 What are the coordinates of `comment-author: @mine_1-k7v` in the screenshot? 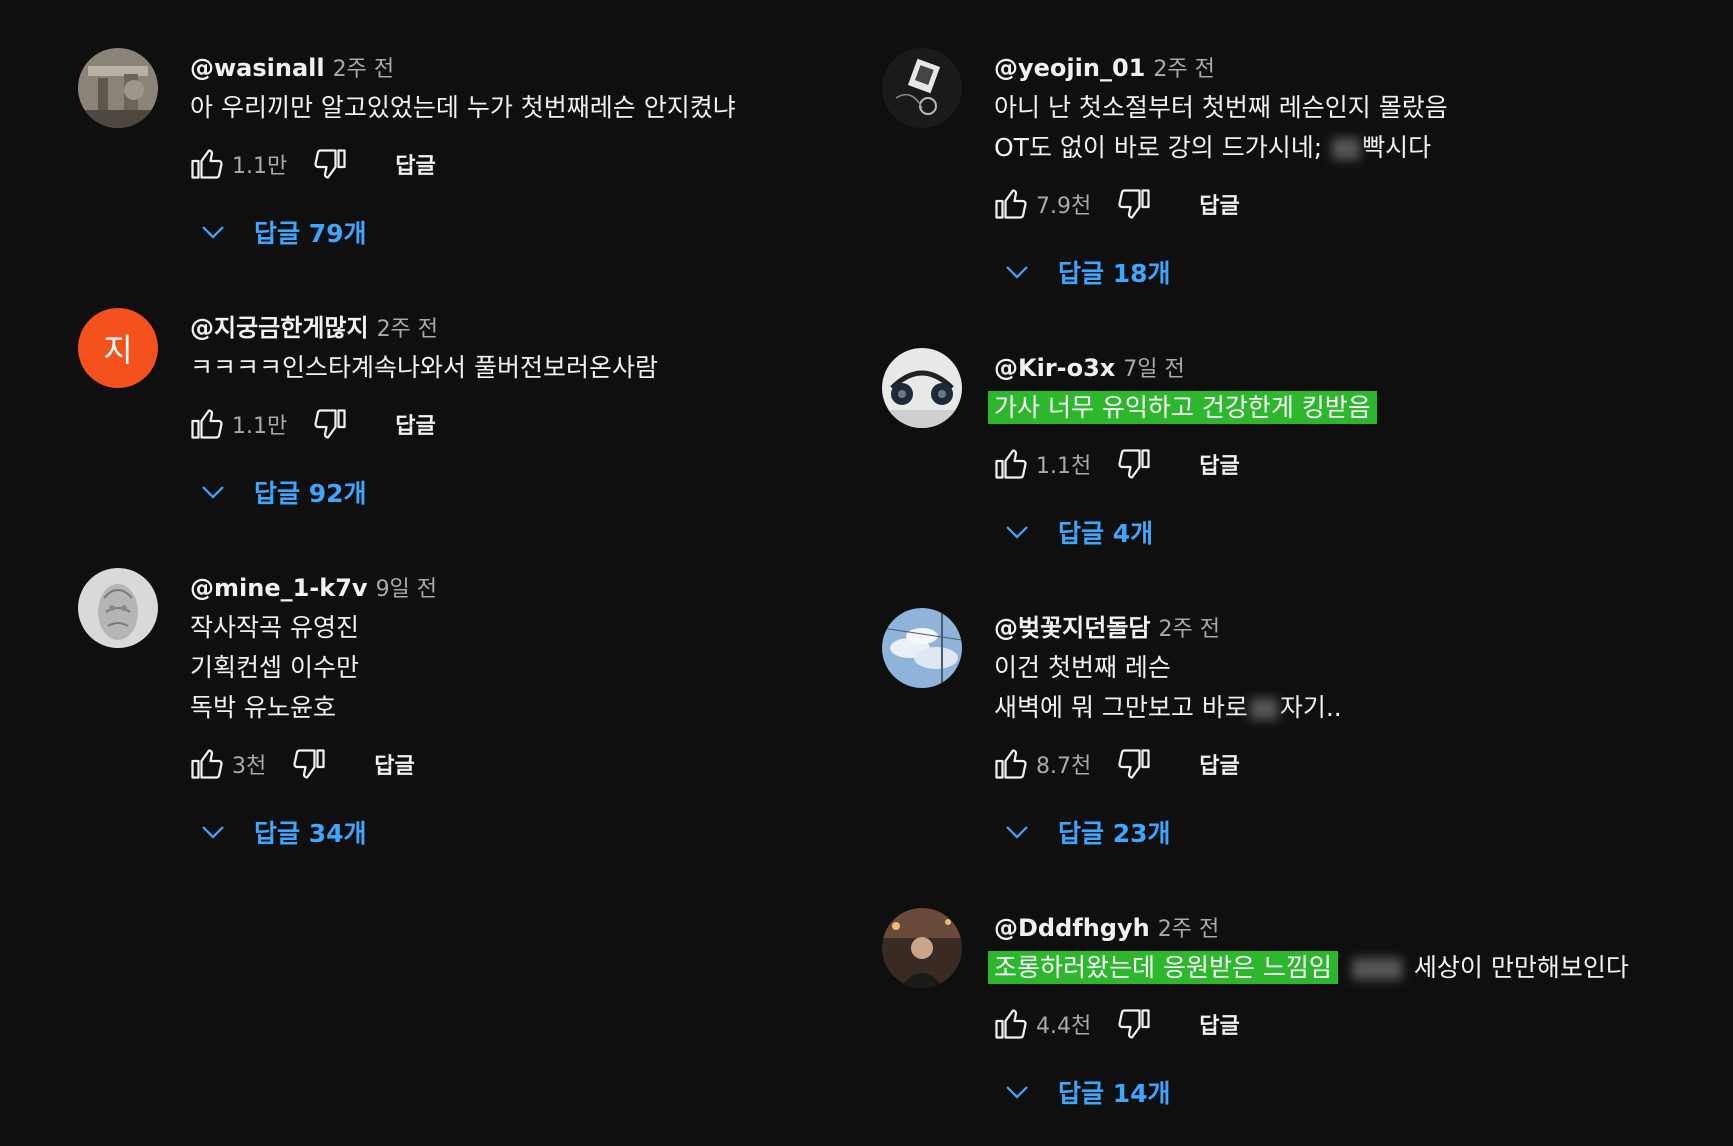 It's located at (279, 588).